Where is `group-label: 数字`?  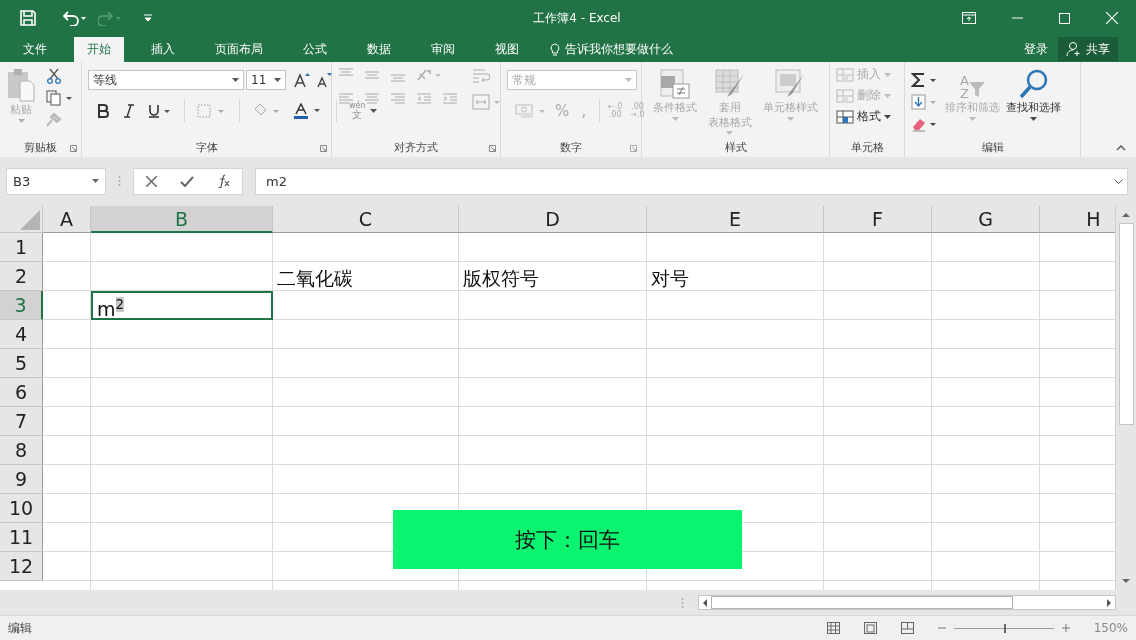
group-label: 数字 is located at coordinates (571, 147).